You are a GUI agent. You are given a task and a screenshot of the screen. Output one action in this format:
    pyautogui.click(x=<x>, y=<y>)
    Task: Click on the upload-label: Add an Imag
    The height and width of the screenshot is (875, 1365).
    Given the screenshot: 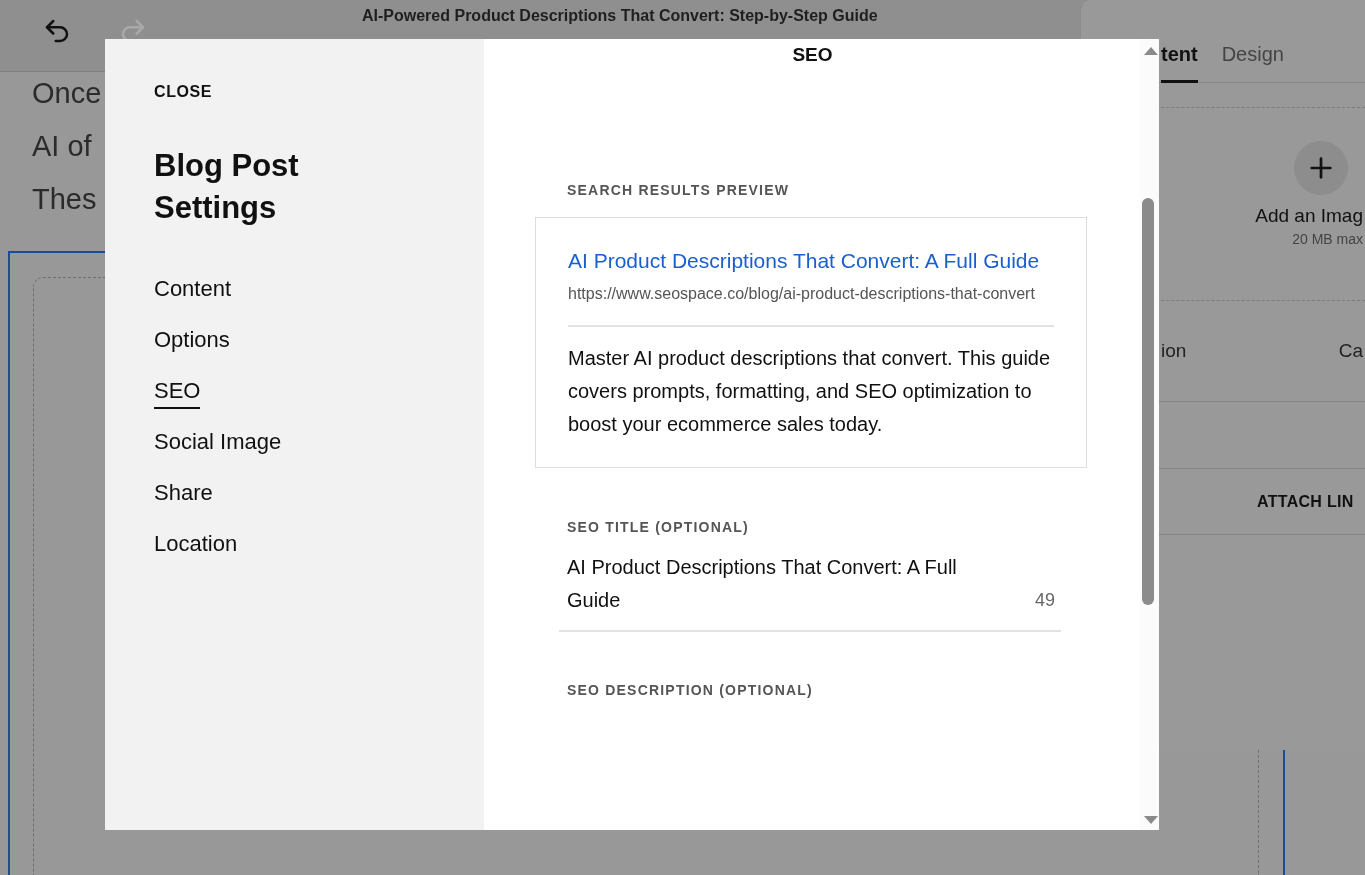 What is the action you would take?
    pyautogui.click(x=1309, y=216)
    